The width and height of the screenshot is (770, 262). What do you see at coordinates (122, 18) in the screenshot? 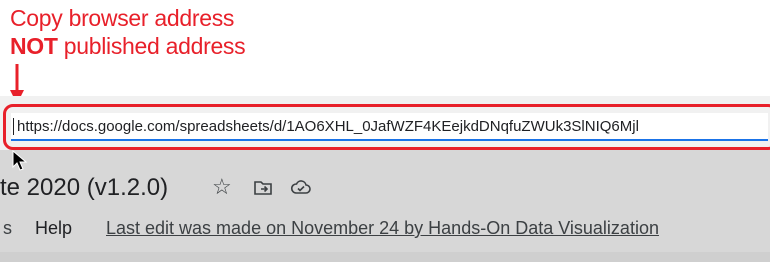
I see `annotation-line-1: Copy browser address` at bounding box center [122, 18].